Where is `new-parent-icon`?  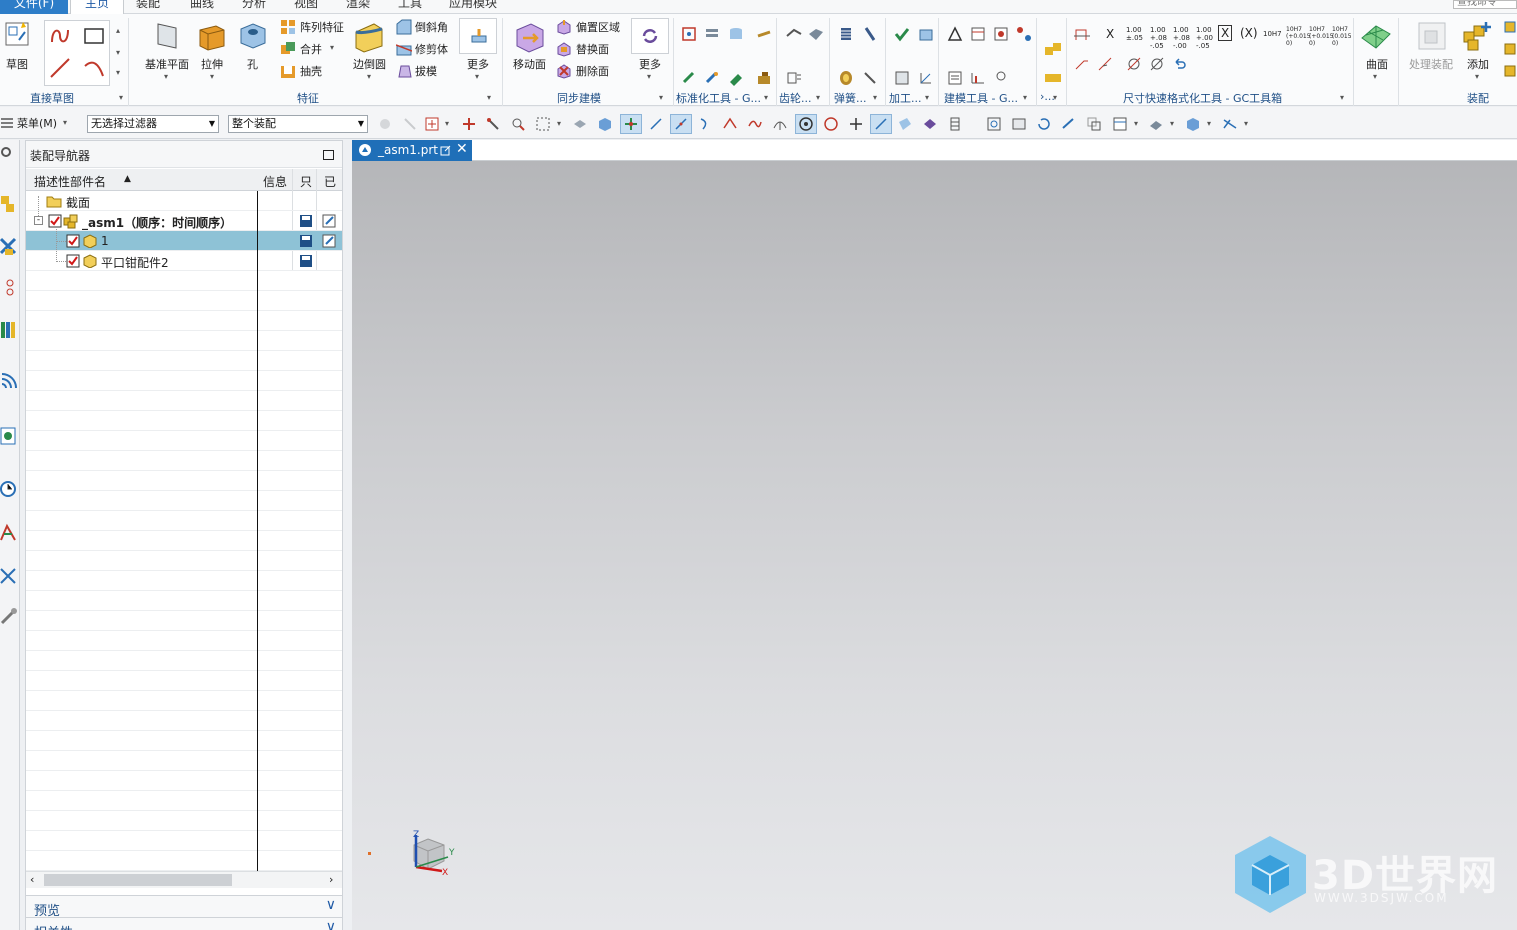 new-parent-icon is located at coordinates (1510, 26).